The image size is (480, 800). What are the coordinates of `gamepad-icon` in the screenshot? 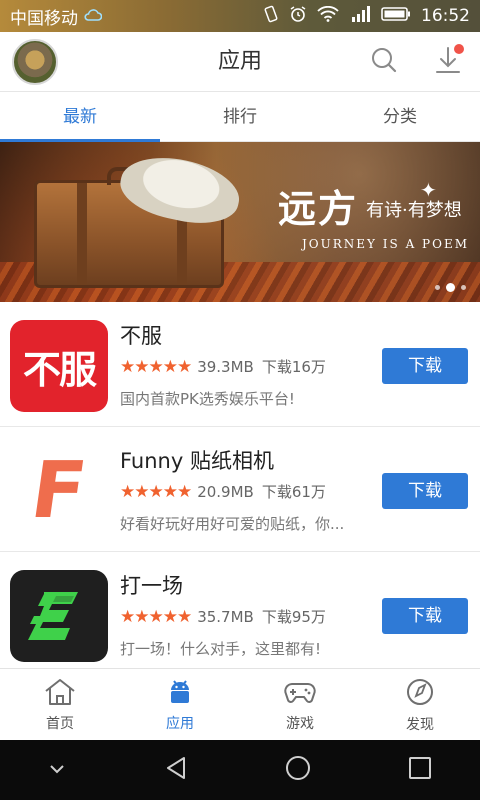 It's located at (300, 694).